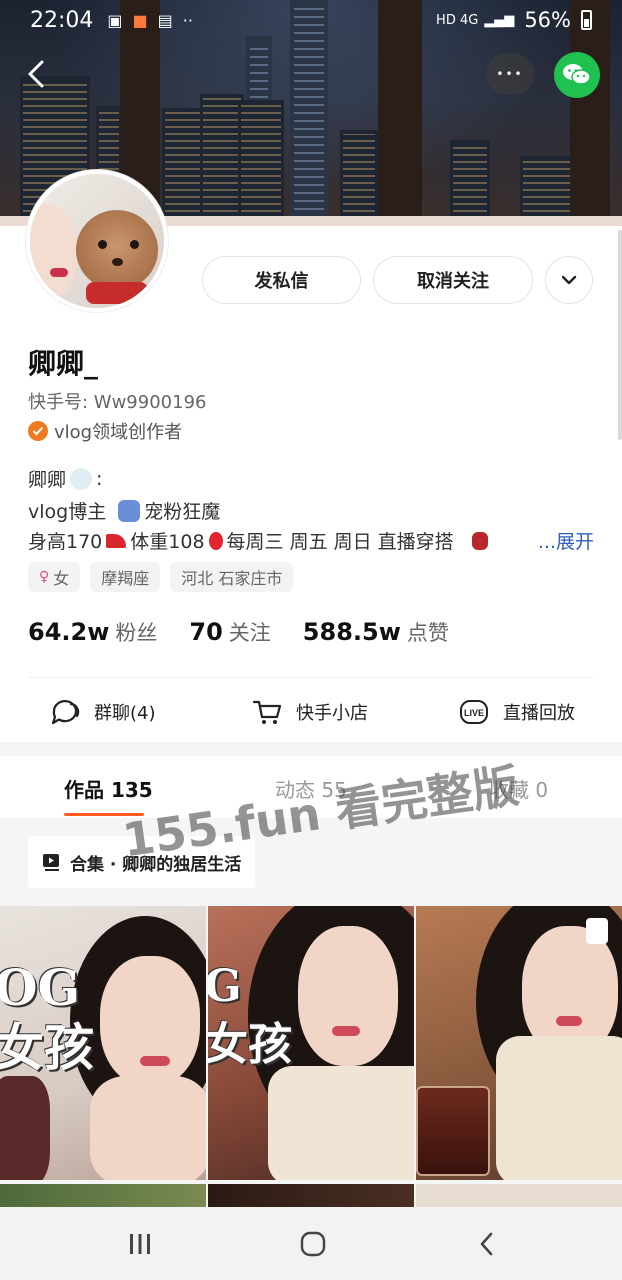  What do you see at coordinates (65, 542) in the screenshot?
I see `bio-height: 身高170` at bounding box center [65, 542].